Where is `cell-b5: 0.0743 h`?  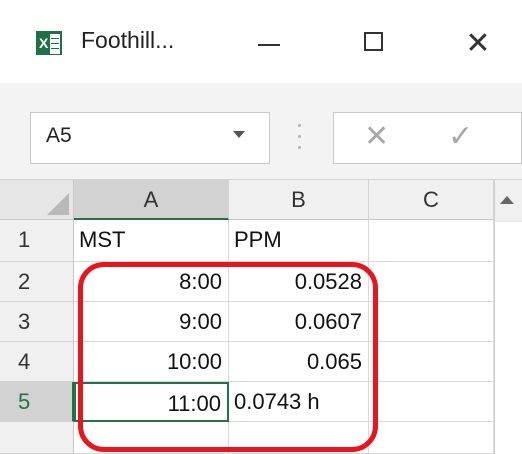 cell-b5: 0.0743 h is located at coordinates (299, 402).